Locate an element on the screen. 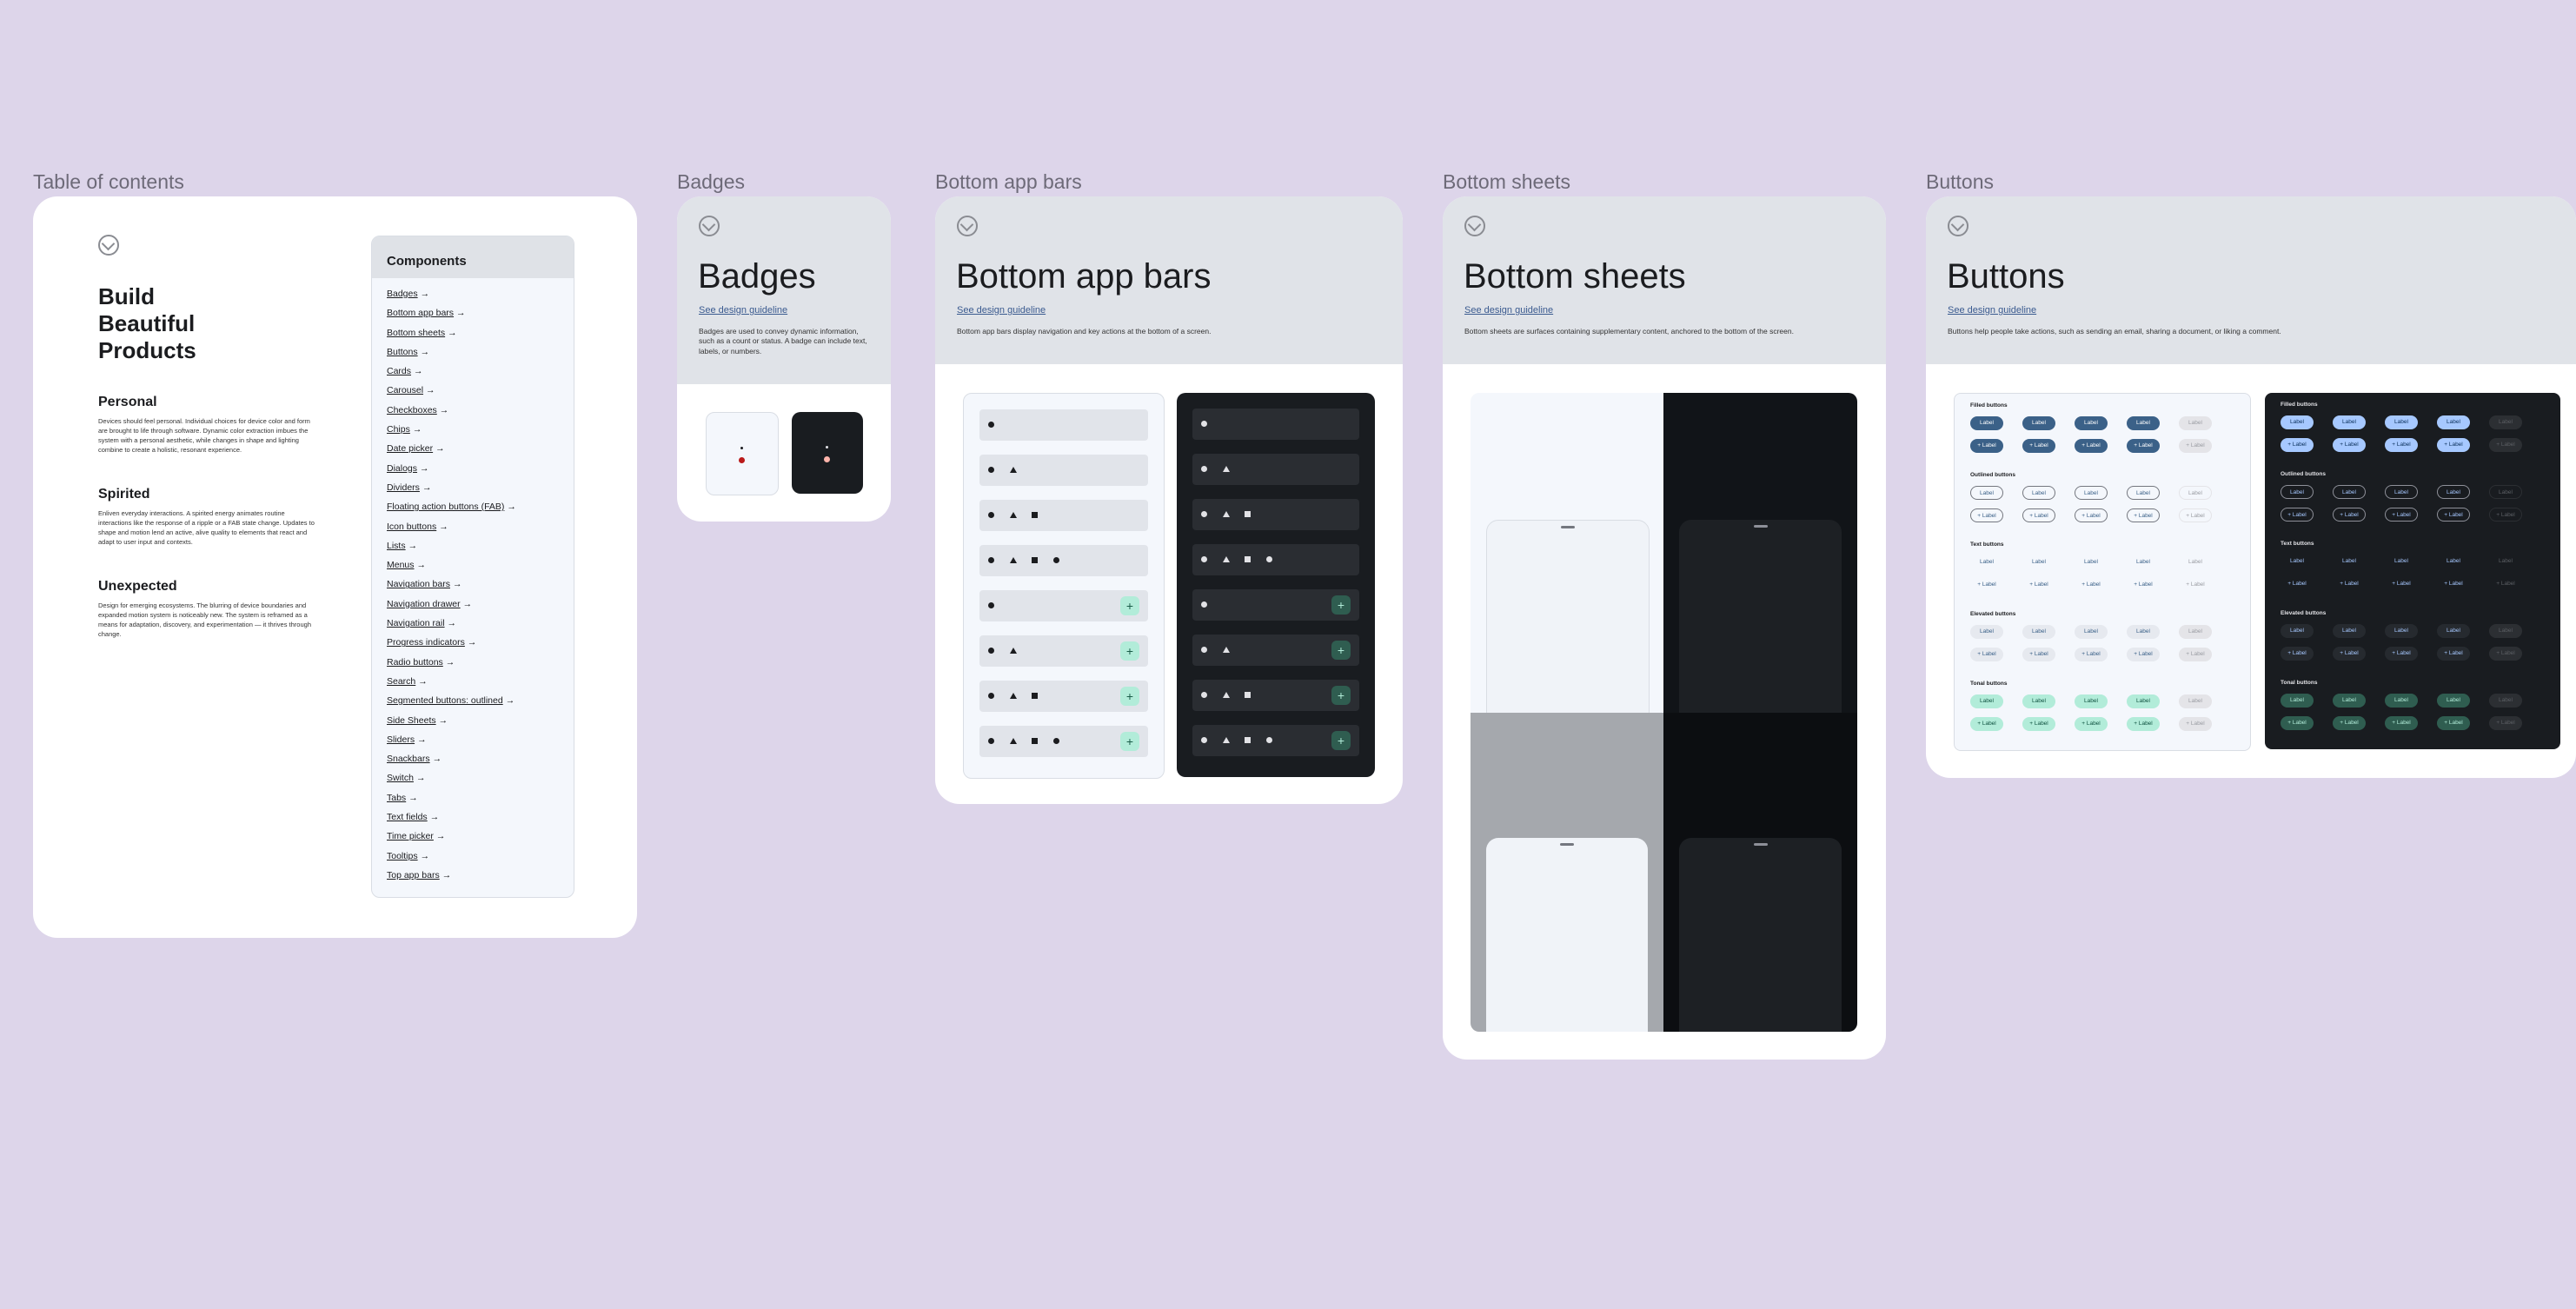  component-link: Sliders is located at coordinates (401, 739).